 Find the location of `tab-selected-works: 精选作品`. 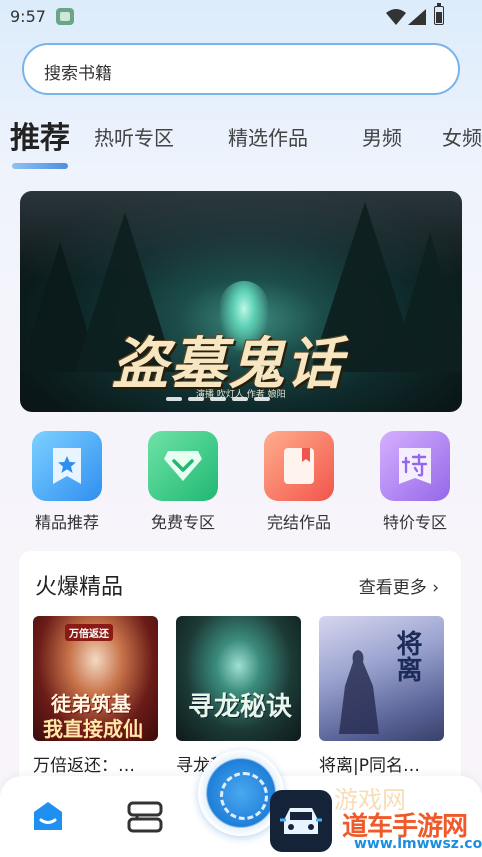

tab-selected-works: 精选作品 is located at coordinates (268, 136).